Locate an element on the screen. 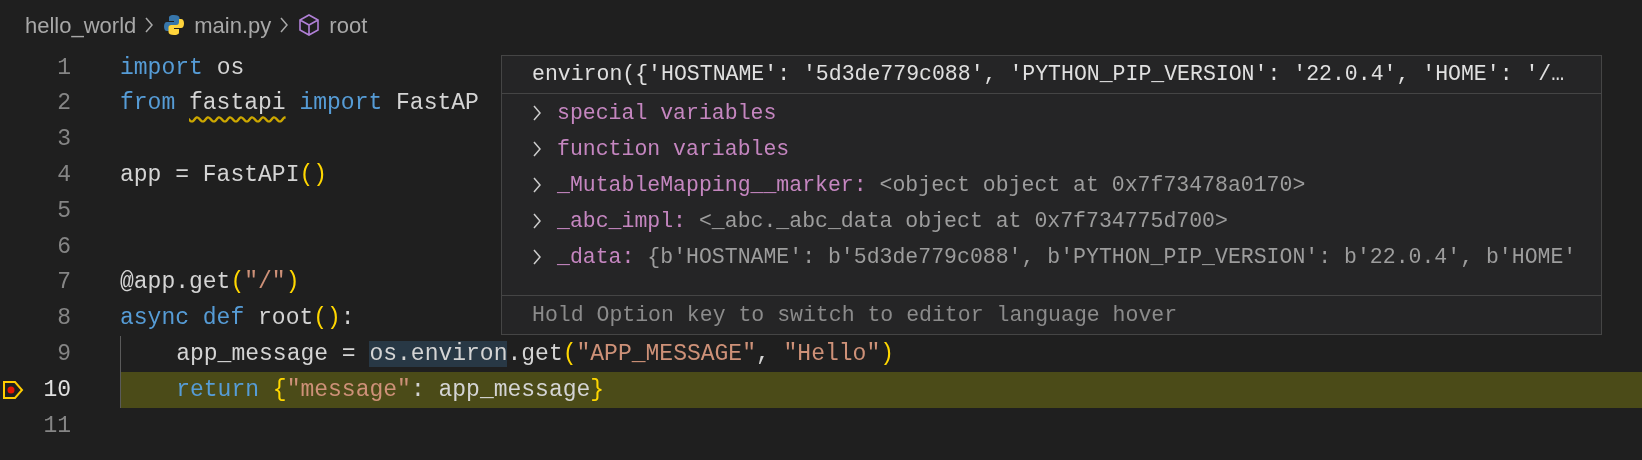  line-number: 1 is located at coordinates (63, 68).